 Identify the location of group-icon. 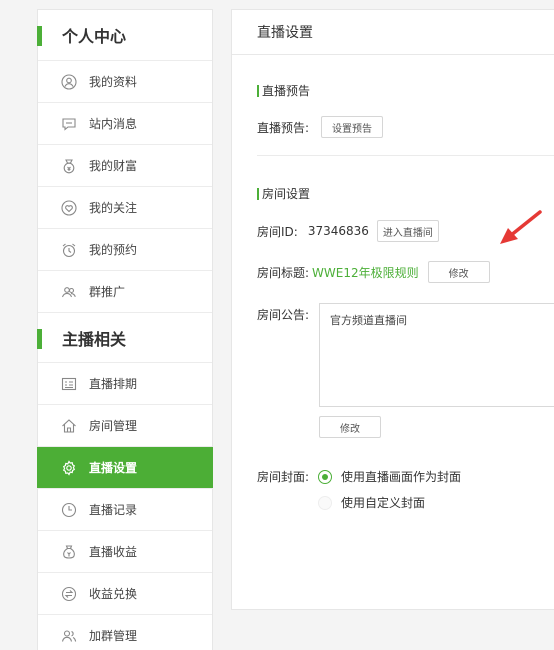
(69, 292).